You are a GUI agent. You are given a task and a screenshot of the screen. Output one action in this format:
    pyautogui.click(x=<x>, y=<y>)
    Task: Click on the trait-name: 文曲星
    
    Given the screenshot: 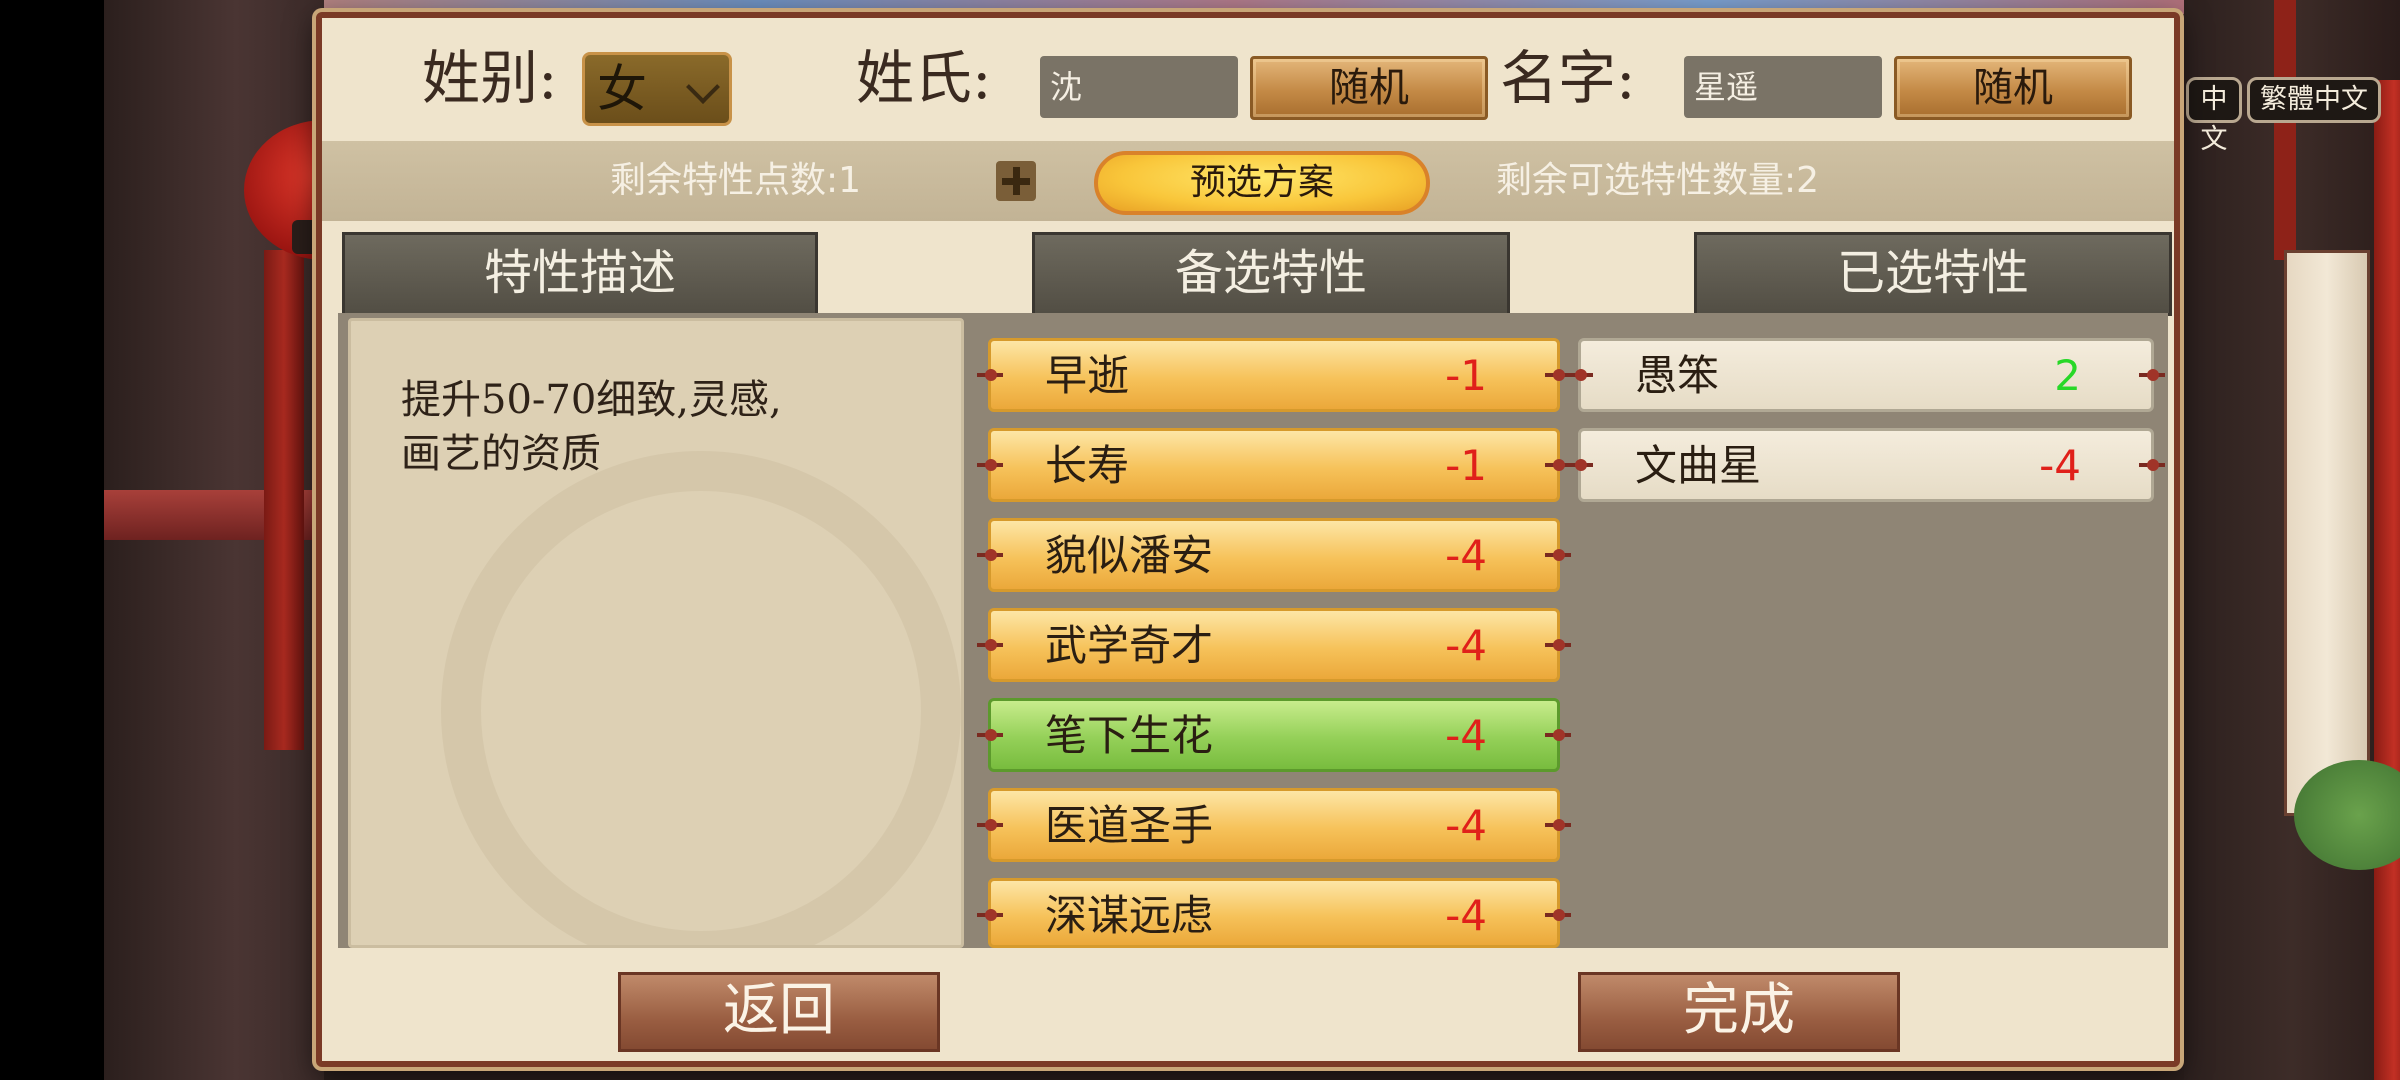 What is the action you would take?
    pyautogui.click(x=1698, y=465)
    